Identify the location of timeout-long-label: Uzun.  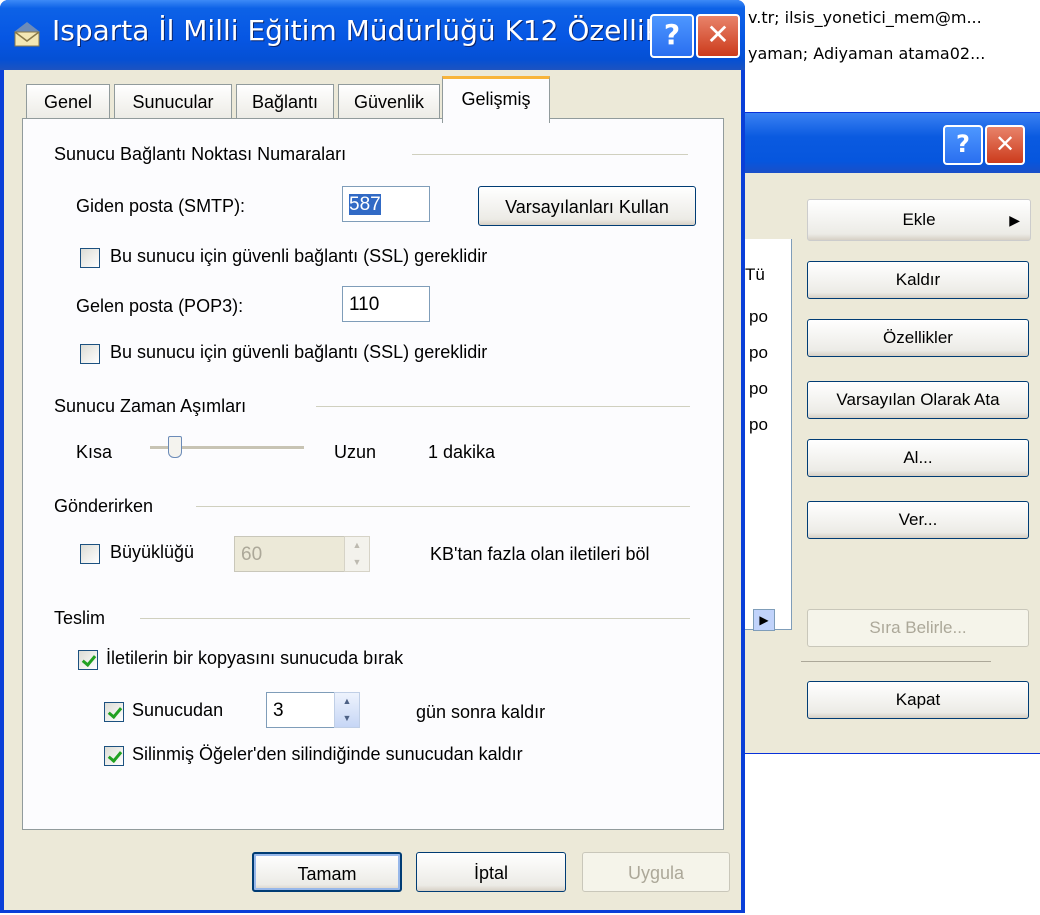
(355, 452).